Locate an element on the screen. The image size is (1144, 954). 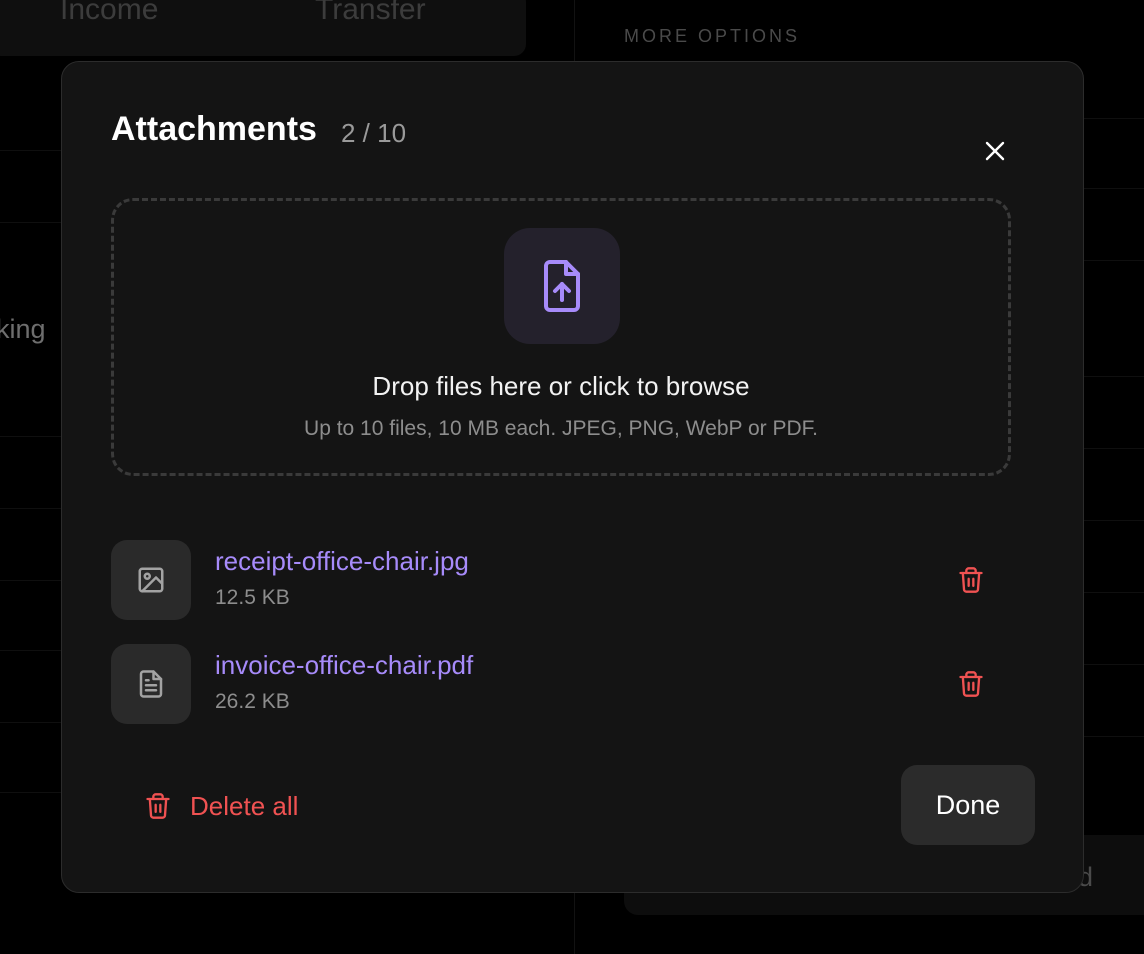
attachment-name-link: receipt-office-chair.jpg is located at coordinates (342, 561).